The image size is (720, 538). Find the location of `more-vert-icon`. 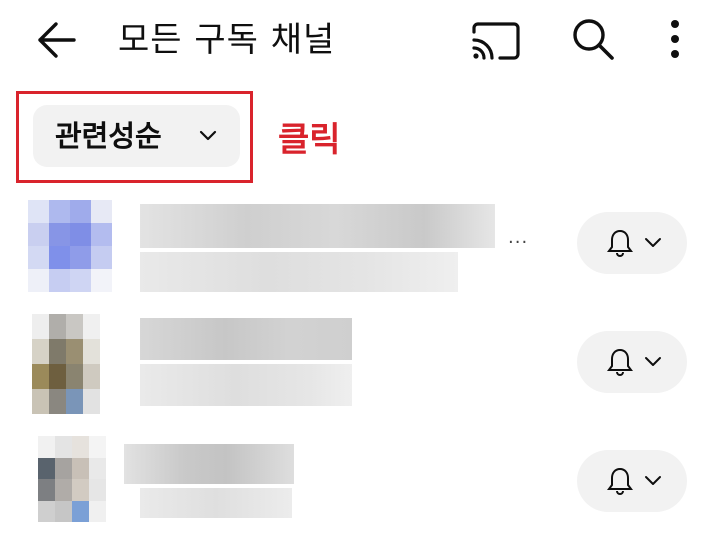

more-vert-icon is located at coordinates (675, 39).